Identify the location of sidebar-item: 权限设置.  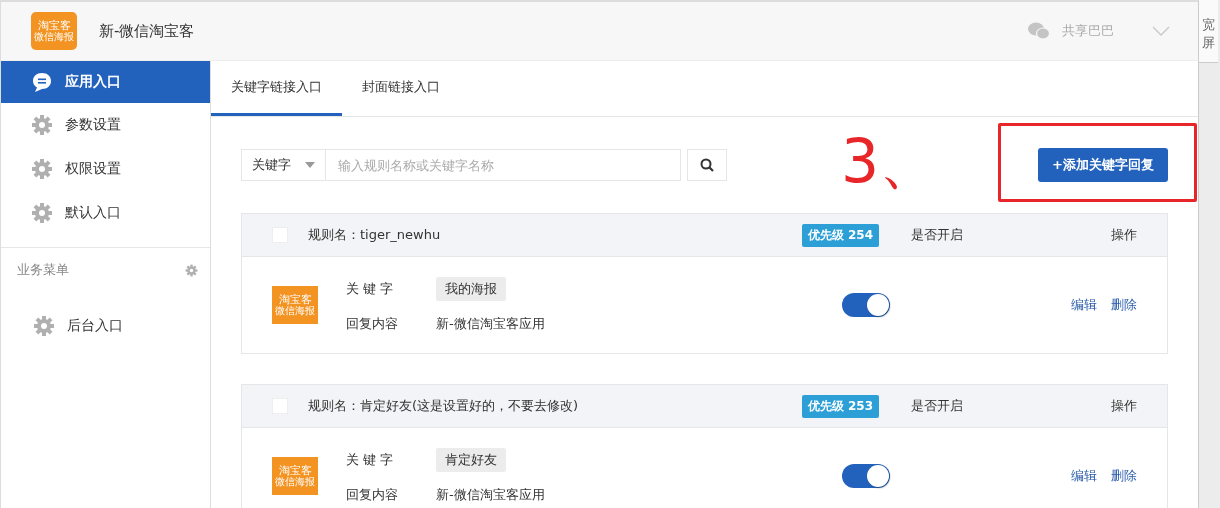
(105, 169).